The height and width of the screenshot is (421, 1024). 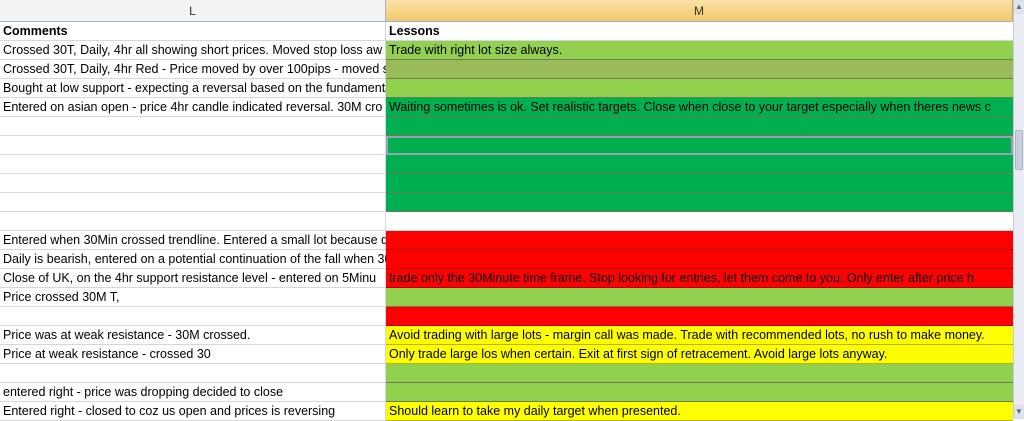 What do you see at coordinates (699, 31) in the screenshot?
I see `lessons-header-cell: Lessons` at bounding box center [699, 31].